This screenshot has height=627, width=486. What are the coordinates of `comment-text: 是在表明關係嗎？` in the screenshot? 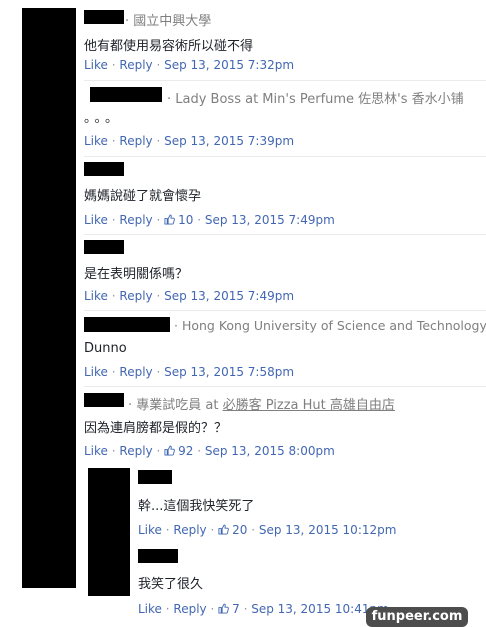 It's located at (136, 274).